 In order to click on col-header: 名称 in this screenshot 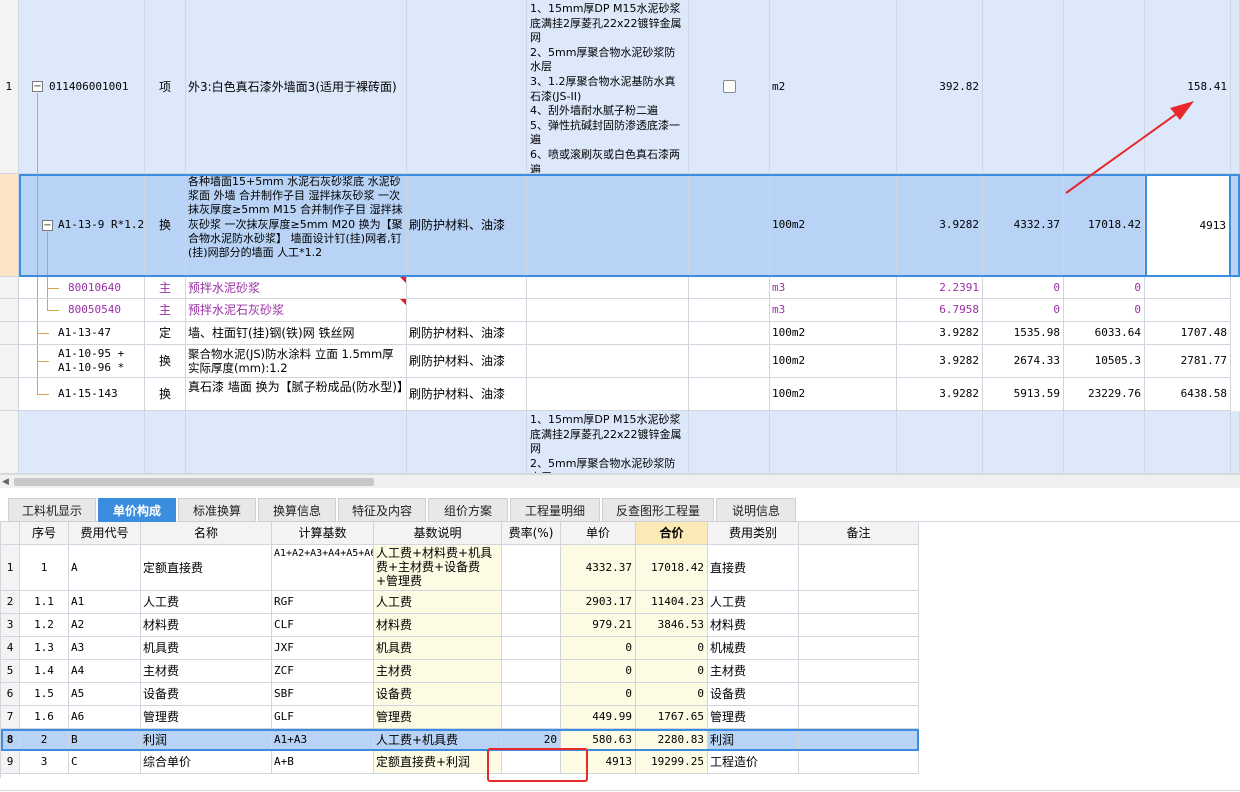, I will do `click(206, 533)`.